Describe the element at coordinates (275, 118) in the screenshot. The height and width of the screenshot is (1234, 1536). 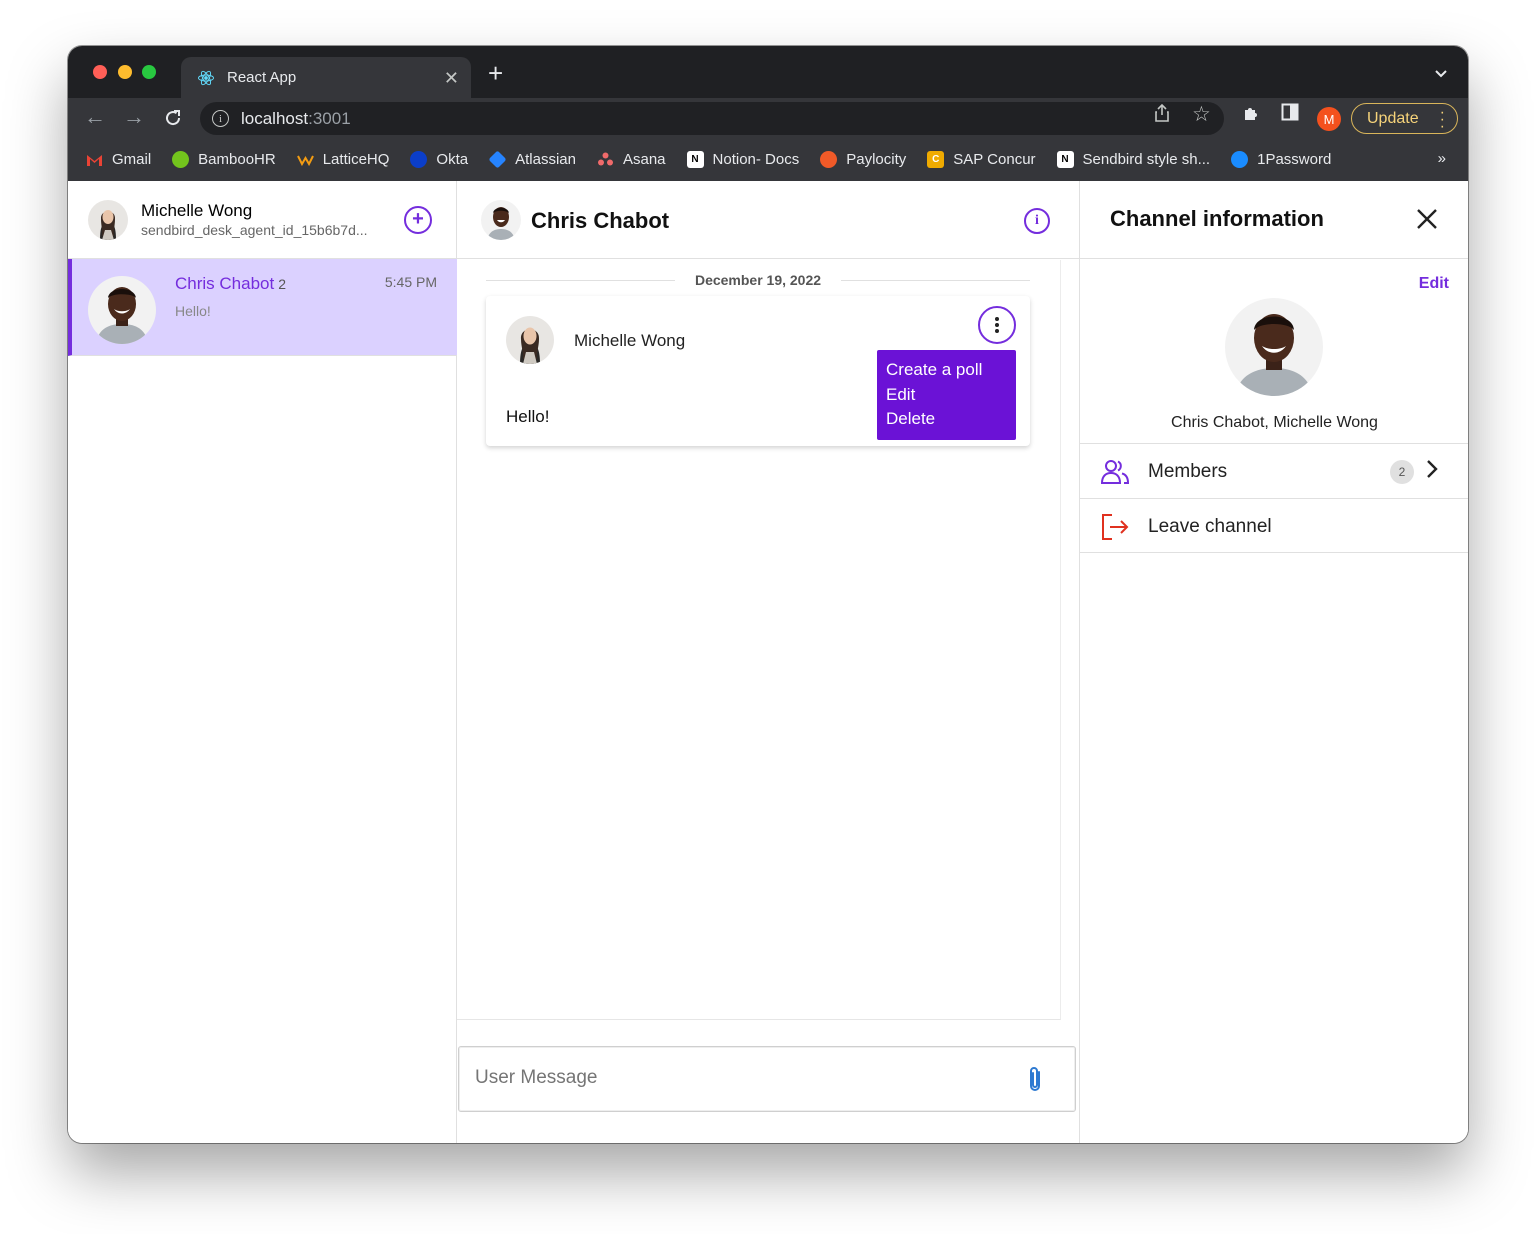
I see `url-host: localhost` at that location.